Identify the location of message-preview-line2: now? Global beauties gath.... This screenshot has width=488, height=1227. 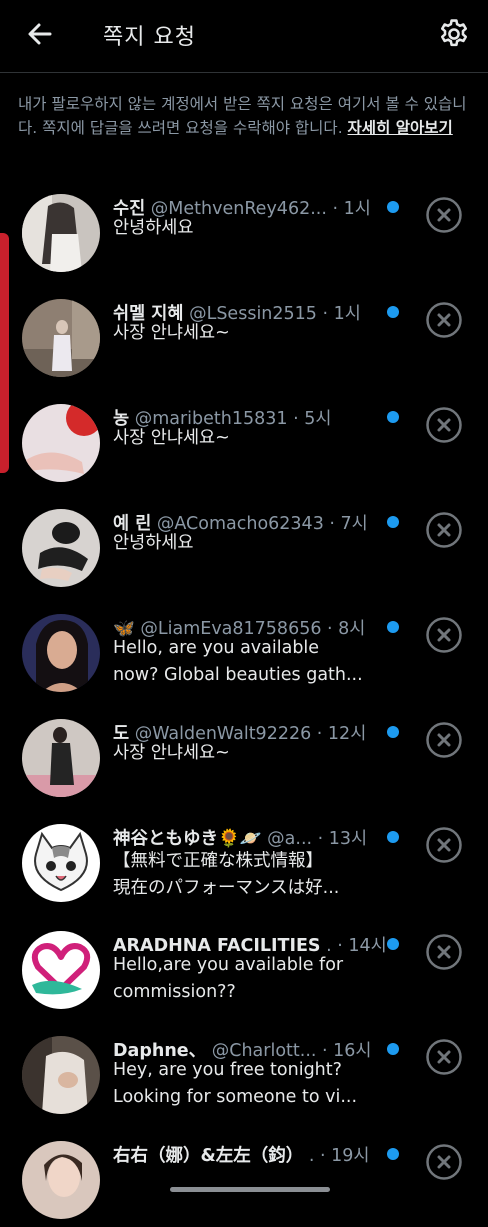
(238, 675).